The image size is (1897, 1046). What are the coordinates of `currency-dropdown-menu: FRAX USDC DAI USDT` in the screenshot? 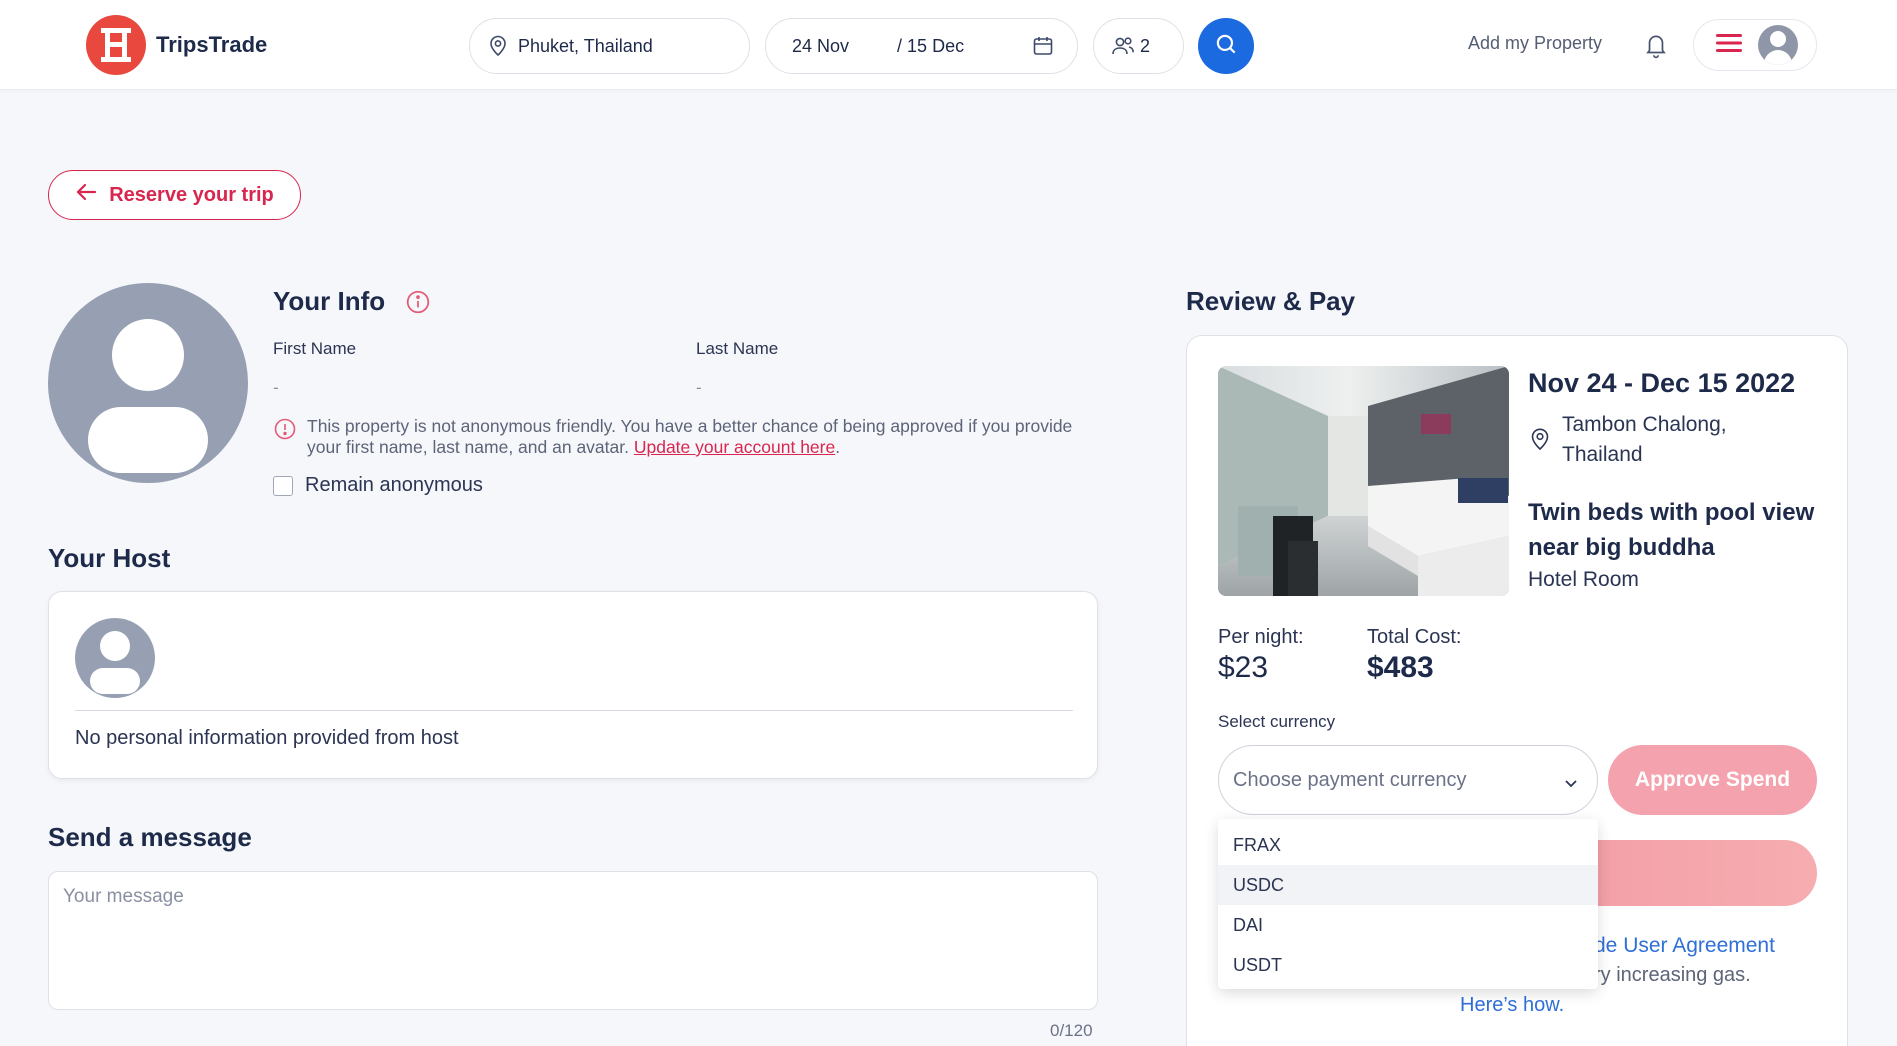 It's located at (1408, 904).